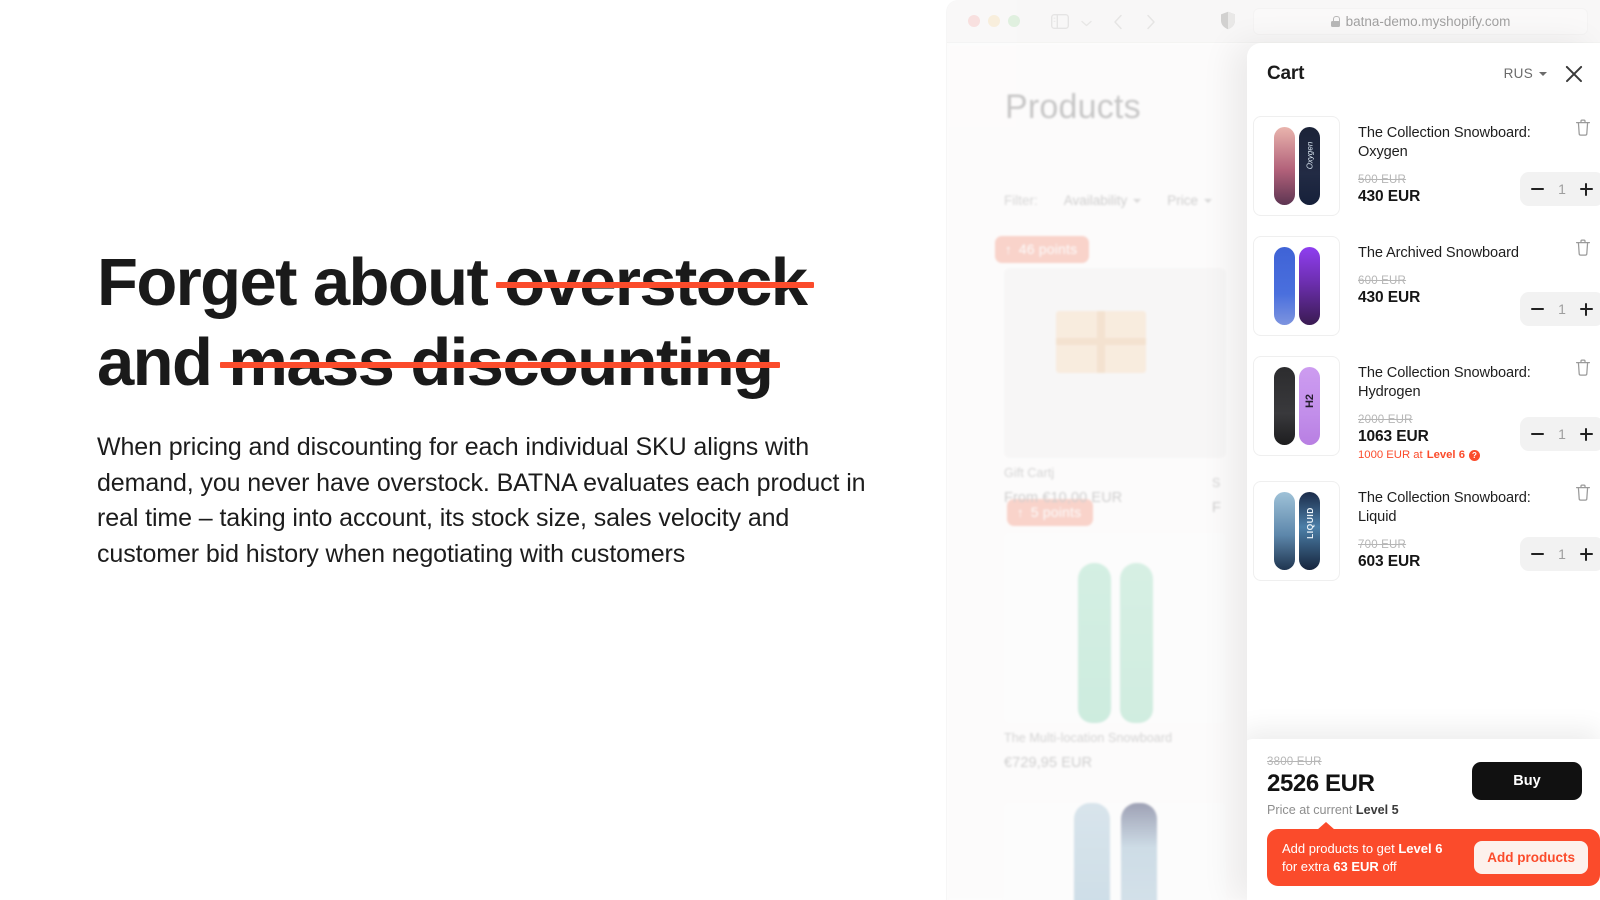 Image resolution: width=1600 pixels, height=900 pixels. Describe the element at coordinates (1474, 455) in the screenshot. I see `help-icon: ?` at that location.